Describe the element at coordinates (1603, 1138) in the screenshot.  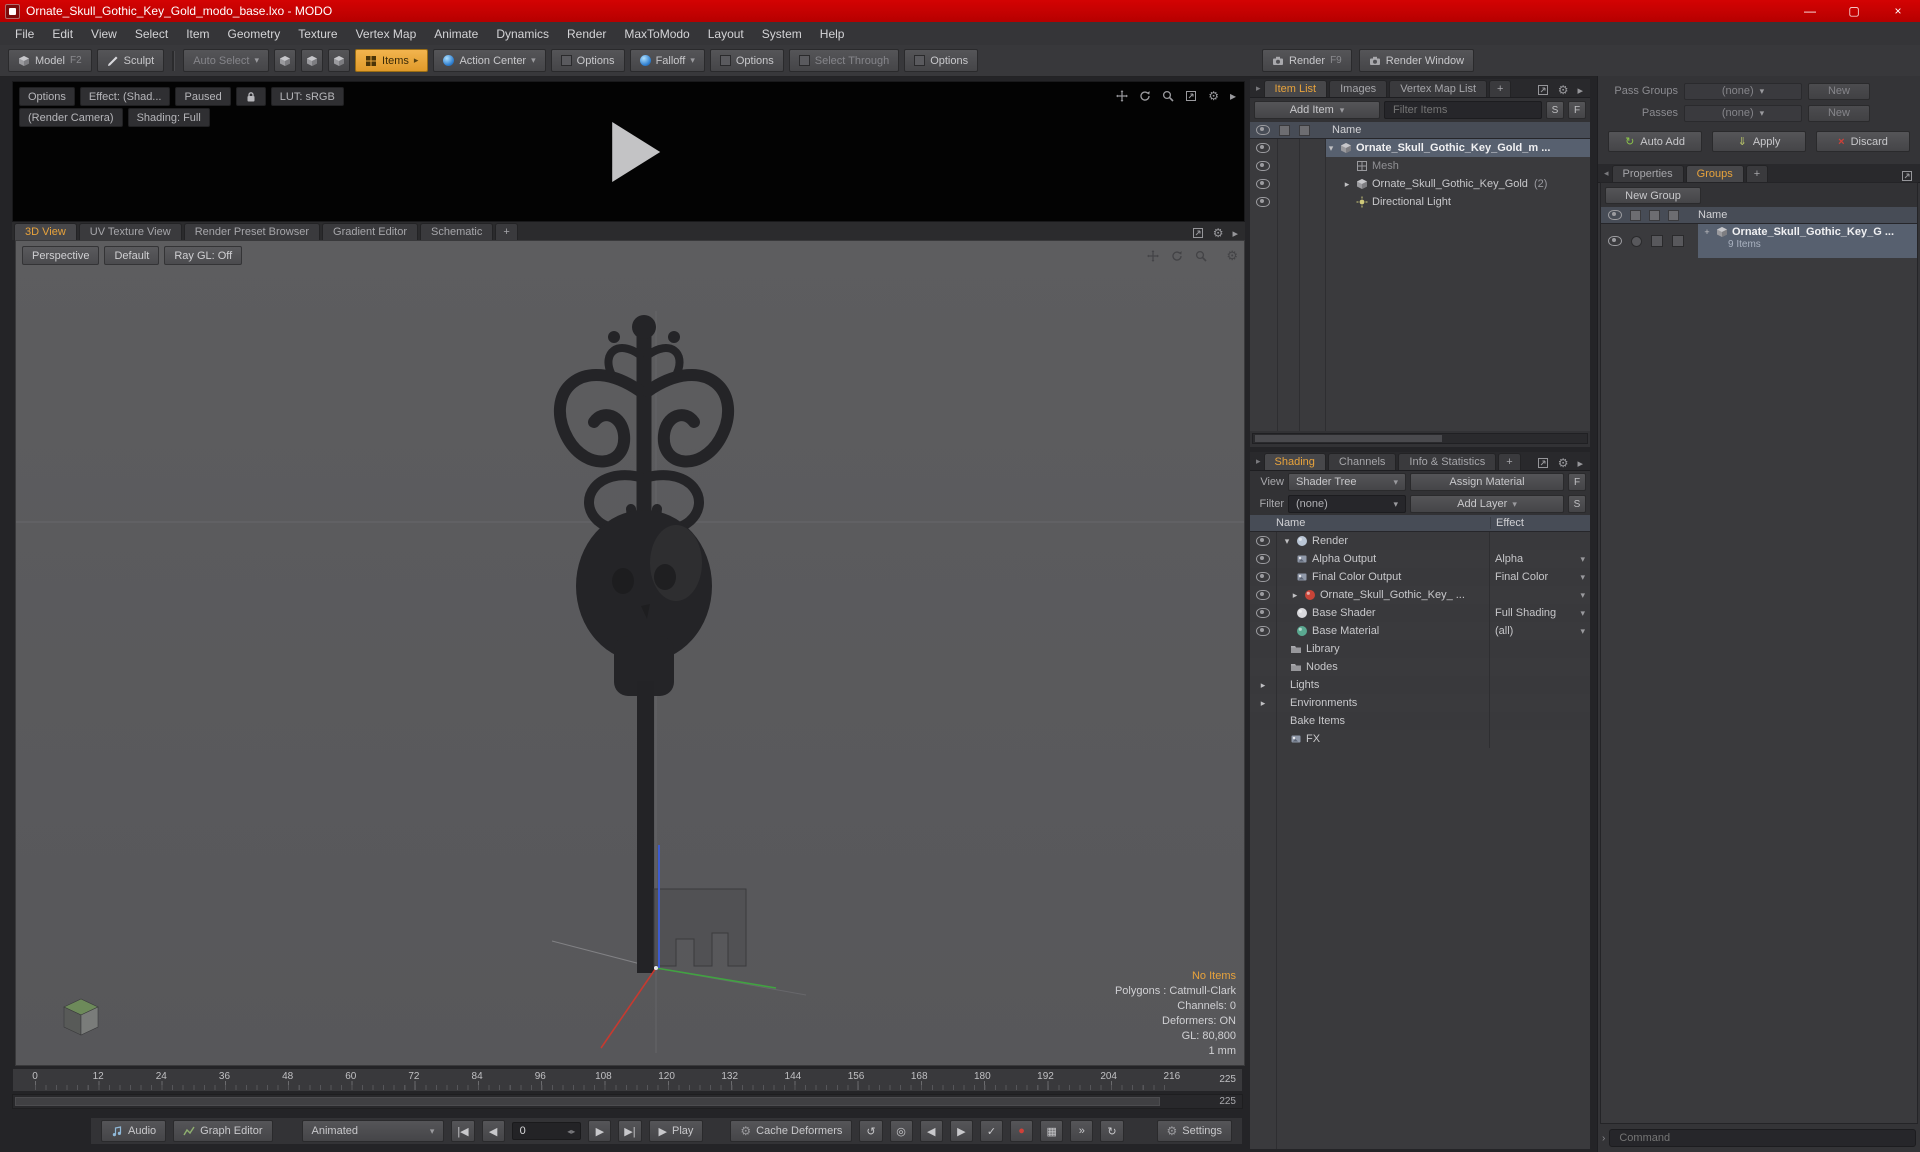
I see `command-grip-icon: ›` at that location.